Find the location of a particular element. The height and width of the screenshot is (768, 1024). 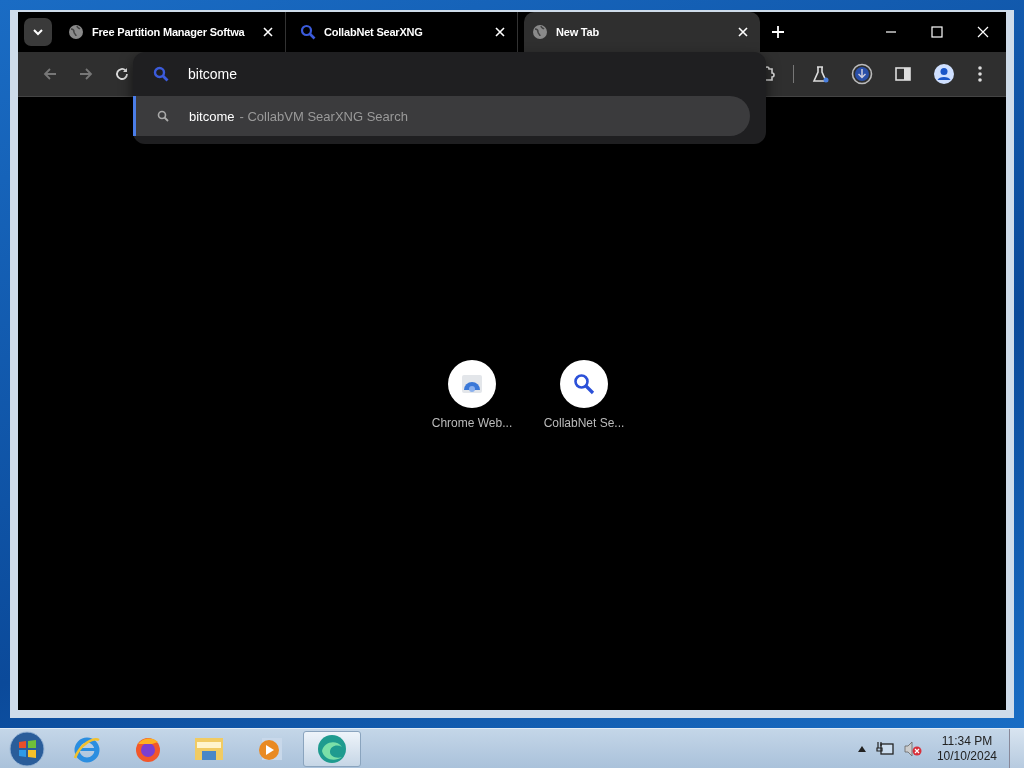

download-icon is located at coordinates (862, 74).